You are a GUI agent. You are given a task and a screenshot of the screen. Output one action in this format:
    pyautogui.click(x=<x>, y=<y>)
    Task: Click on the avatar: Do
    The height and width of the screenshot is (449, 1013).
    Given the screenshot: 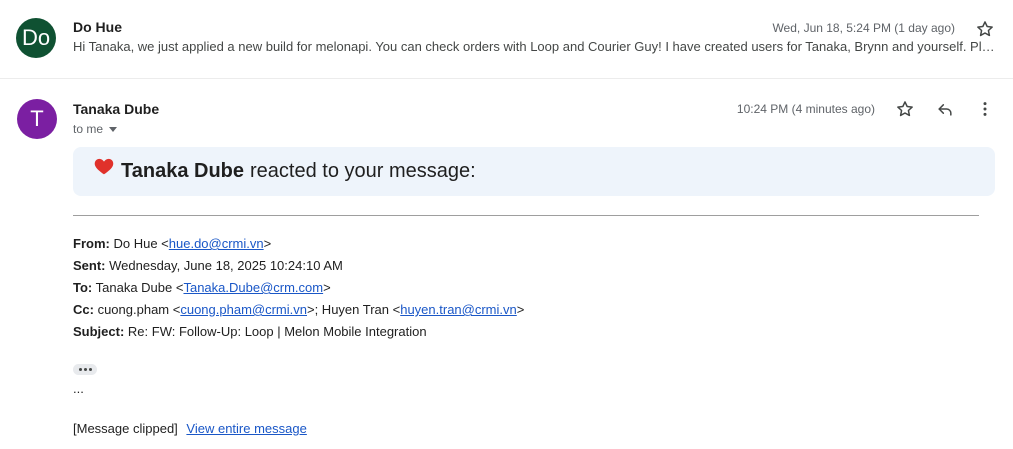 What is the action you would take?
    pyautogui.click(x=36, y=38)
    